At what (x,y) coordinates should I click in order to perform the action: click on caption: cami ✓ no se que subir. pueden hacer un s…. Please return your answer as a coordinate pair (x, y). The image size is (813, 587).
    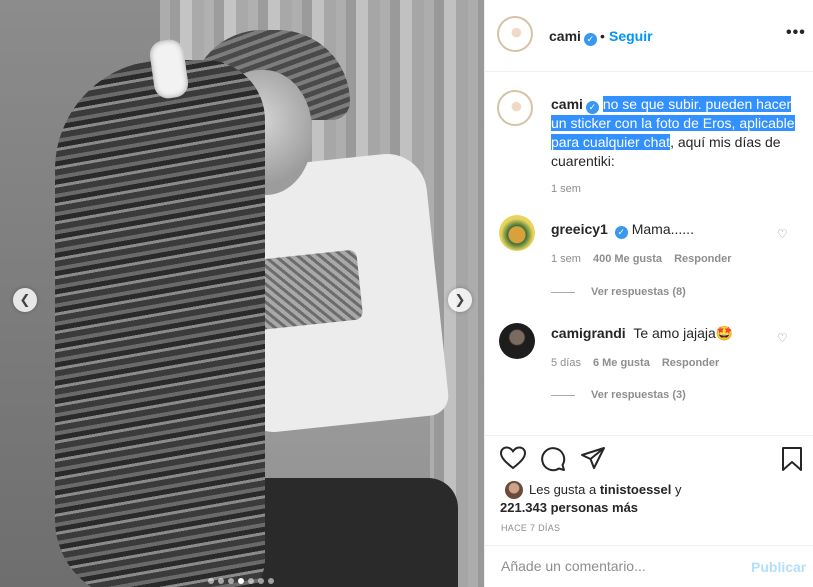
    Looking at the image, I should click on (678, 133).